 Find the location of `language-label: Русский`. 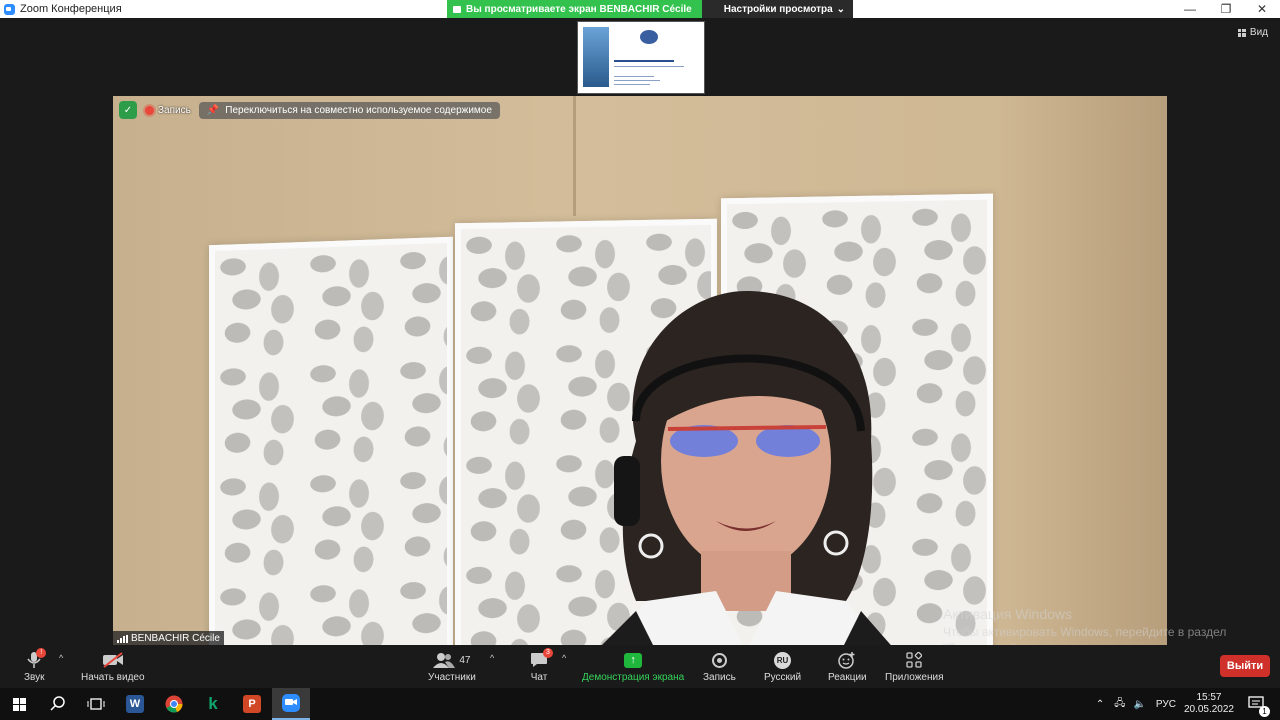

language-label: Русский is located at coordinates (783, 677).